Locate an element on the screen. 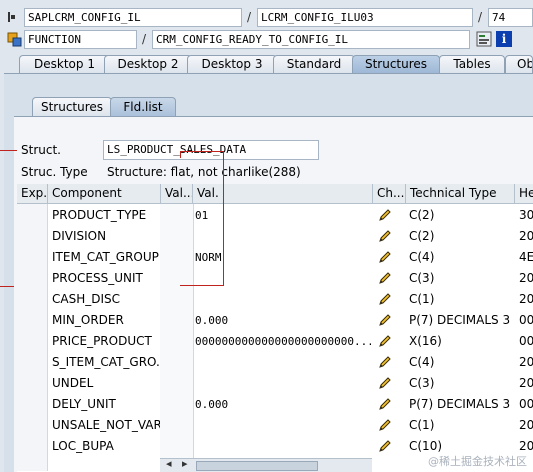  tab-tables: Tables is located at coordinates (472, 64).